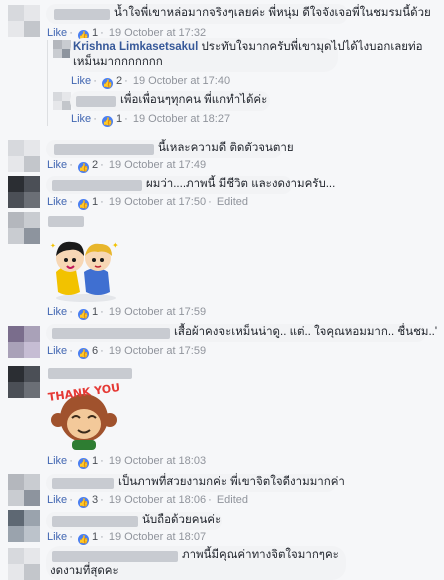 This screenshot has width=444, height=580. I want to click on comment-text: เหม็นมากกกกกกก, so click(118, 62).